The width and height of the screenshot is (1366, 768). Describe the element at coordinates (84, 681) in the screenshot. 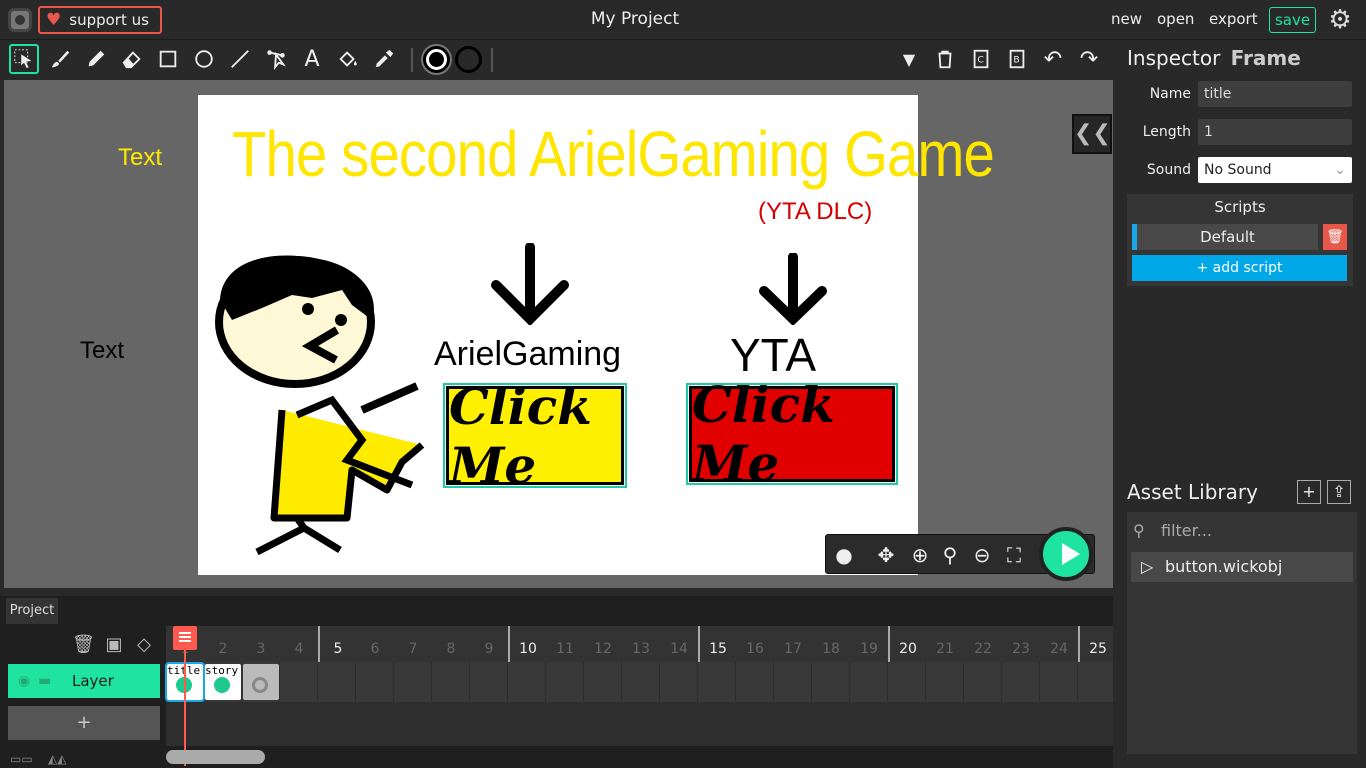

I see `layer-item: ◉ ▬ Layer` at that location.